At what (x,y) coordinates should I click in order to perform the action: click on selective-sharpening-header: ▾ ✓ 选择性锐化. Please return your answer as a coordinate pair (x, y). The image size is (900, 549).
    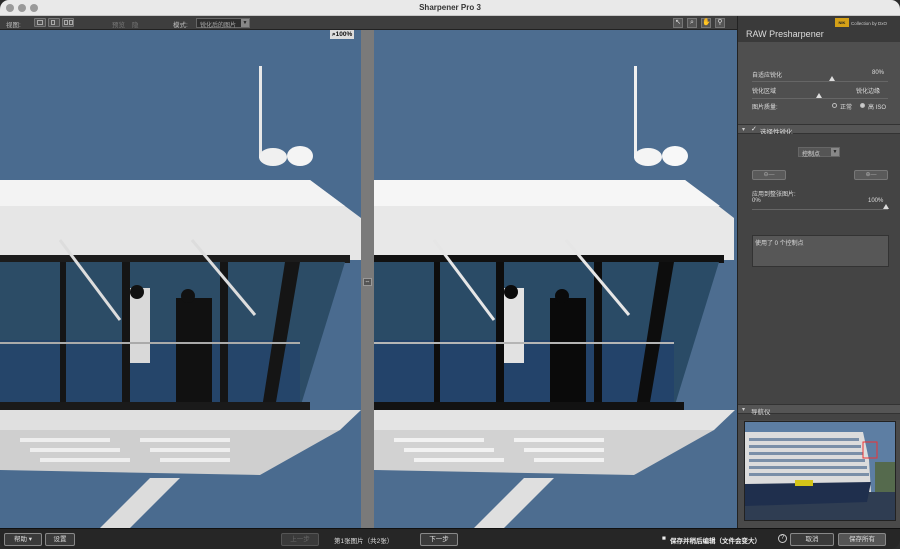
    Looking at the image, I should click on (819, 130).